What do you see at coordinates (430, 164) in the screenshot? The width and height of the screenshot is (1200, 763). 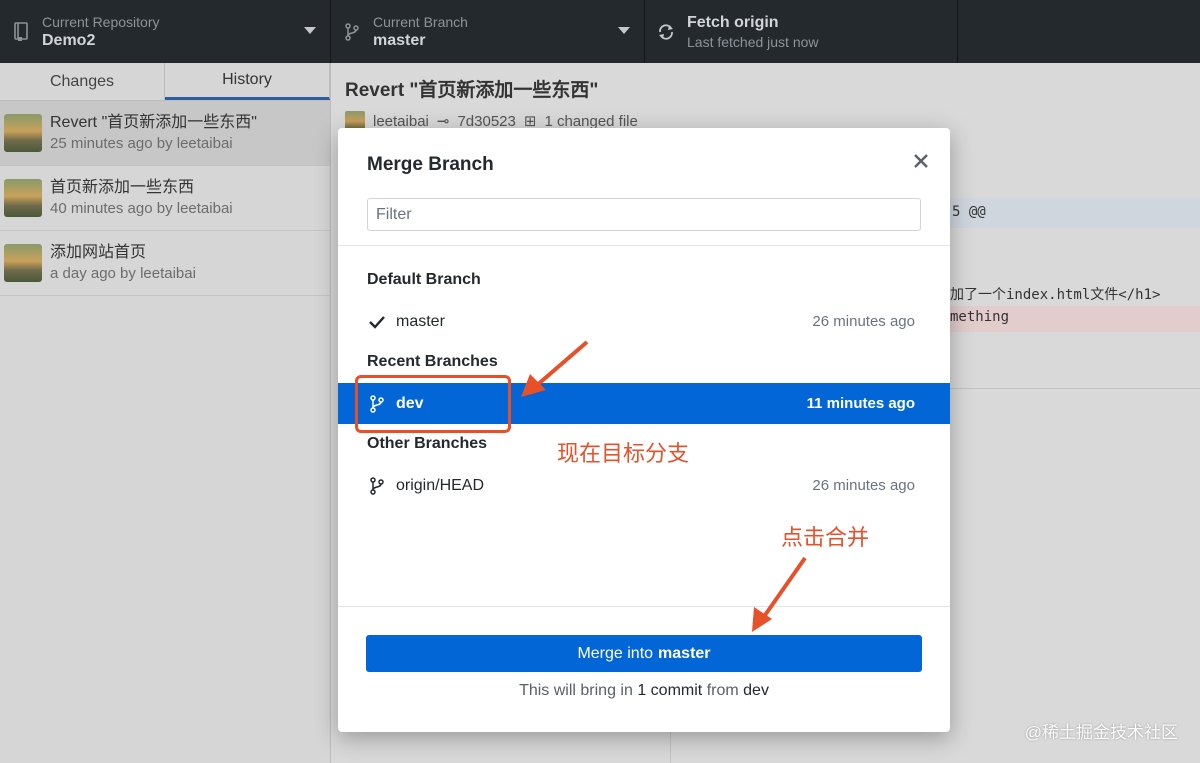 I see `dialog-title: Merge Branch` at bounding box center [430, 164].